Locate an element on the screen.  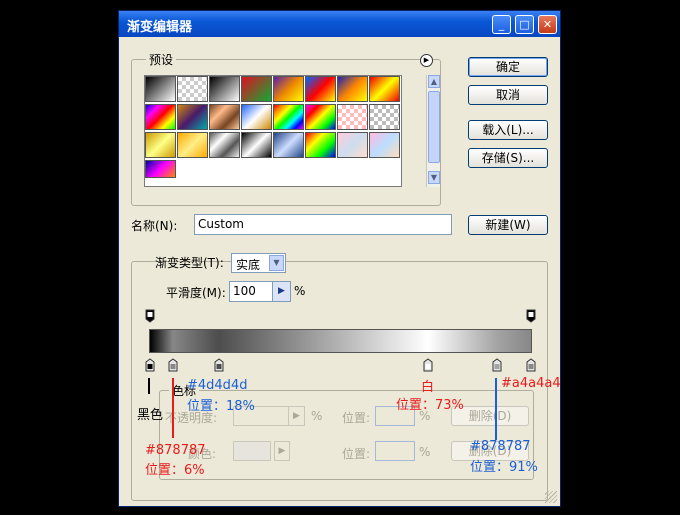
close-button: ✕ is located at coordinates (547, 24).